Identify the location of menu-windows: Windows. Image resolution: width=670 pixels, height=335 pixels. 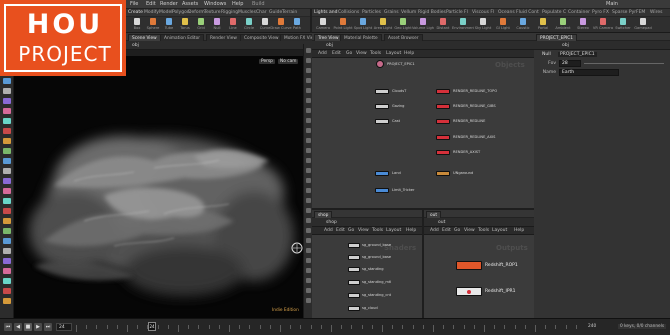
(215, 4).